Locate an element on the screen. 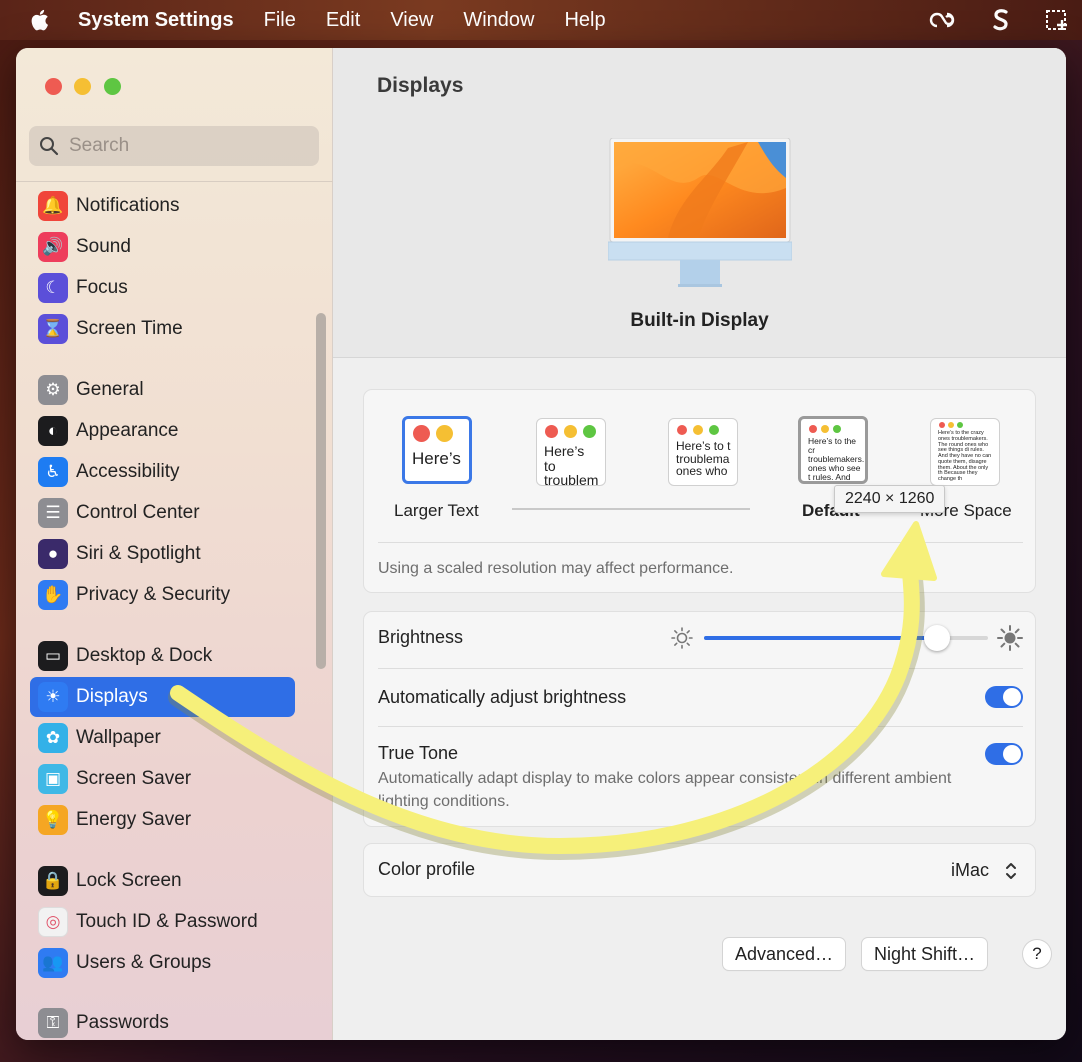 Image resolution: width=1082 pixels, height=1062 pixels. brightness-slider is located at coordinates (846, 638).